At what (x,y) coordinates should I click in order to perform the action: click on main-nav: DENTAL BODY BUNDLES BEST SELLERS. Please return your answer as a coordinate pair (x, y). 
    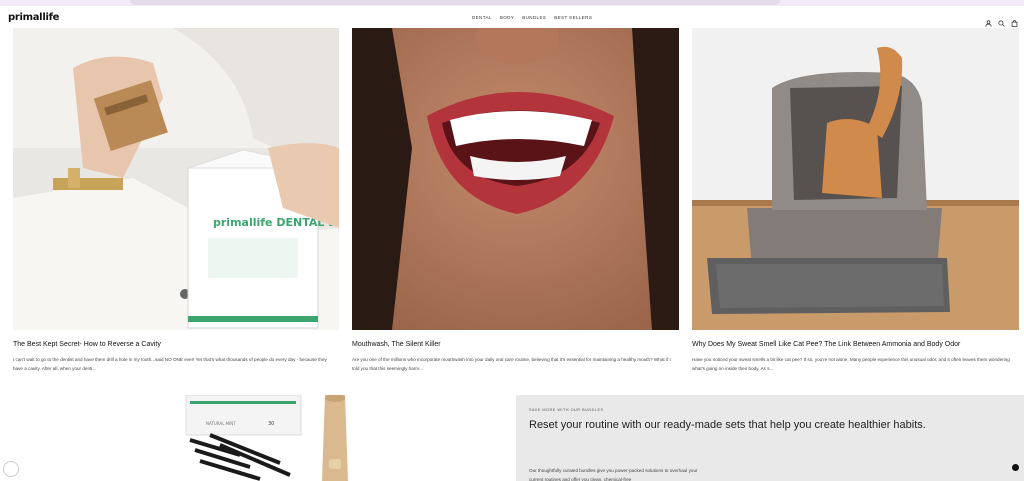
    Looking at the image, I should click on (532, 17).